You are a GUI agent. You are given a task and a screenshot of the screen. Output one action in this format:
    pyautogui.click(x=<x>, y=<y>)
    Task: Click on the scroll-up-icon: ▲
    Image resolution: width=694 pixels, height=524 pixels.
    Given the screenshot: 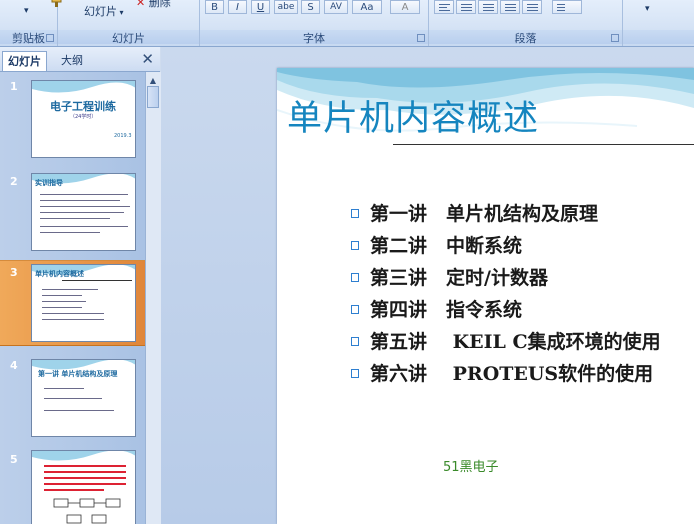 What is the action you would take?
    pyautogui.click(x=153, y=81)
    